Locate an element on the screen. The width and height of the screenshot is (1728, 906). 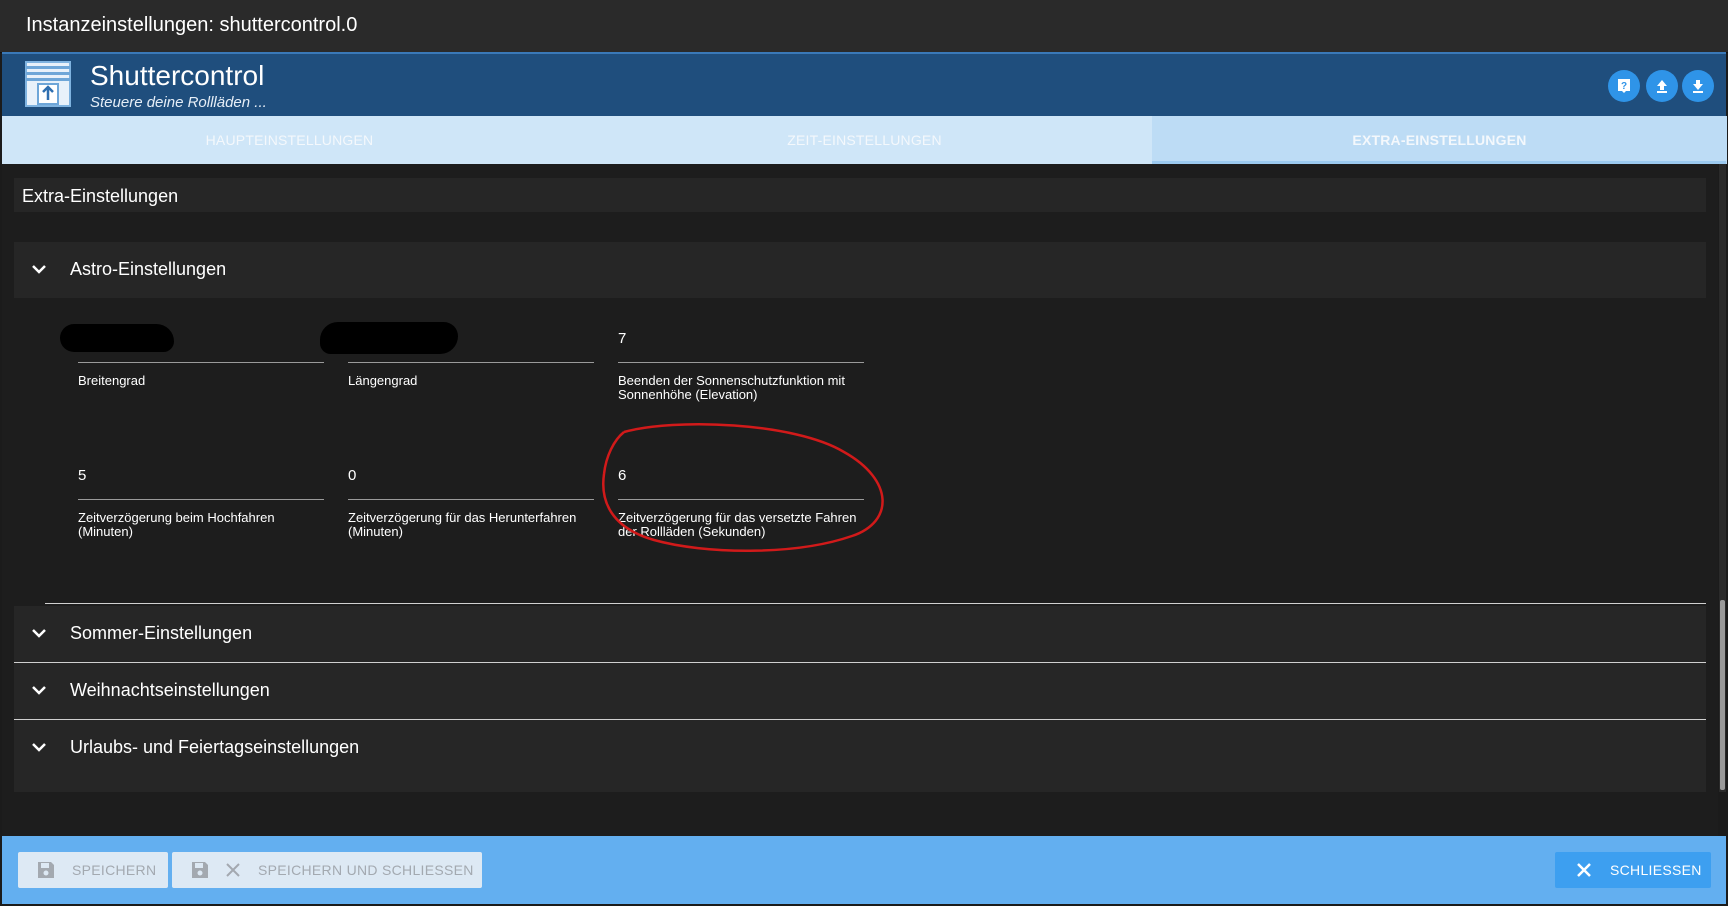
upload-icon is located at coordinates (1662, 86).